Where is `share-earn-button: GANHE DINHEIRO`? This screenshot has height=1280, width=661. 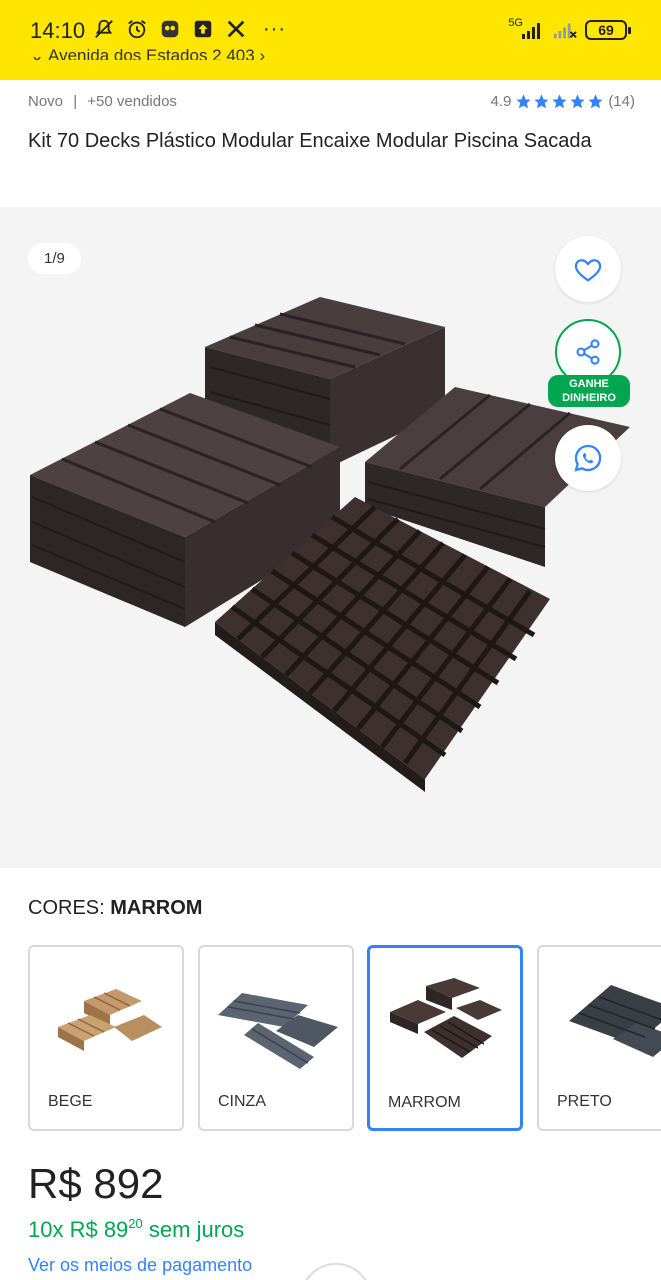 share-earn-button: GANHE DINHEIRO is located at coordinates (589, 364).